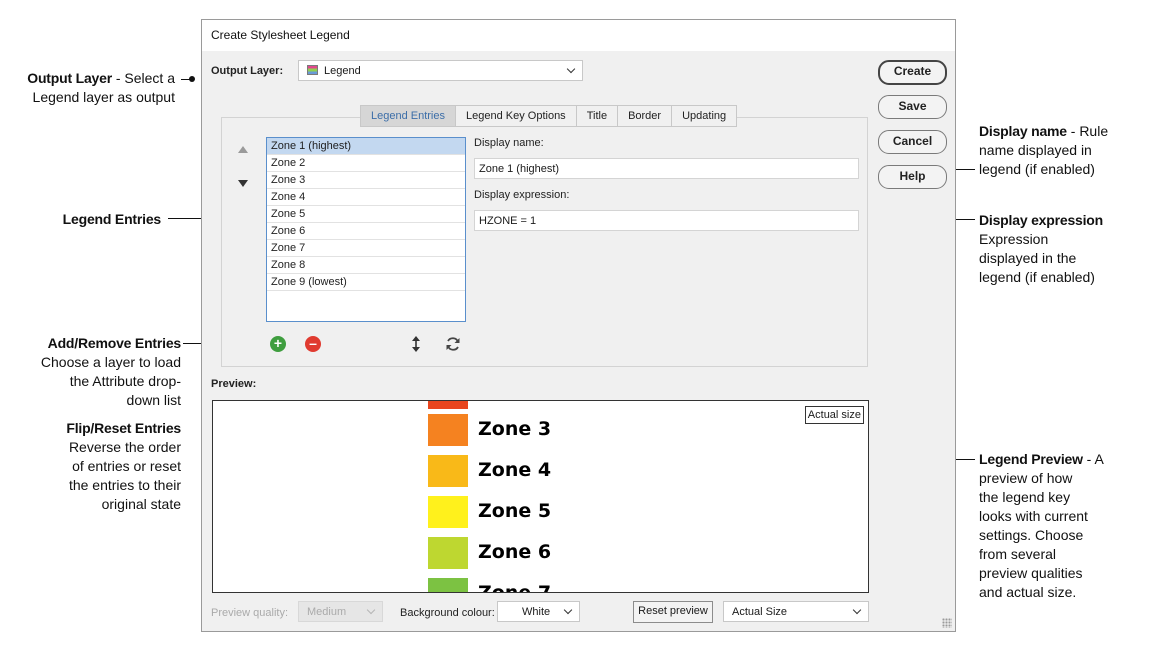  I want to click on legend-layer-icon, so click(312, 70).